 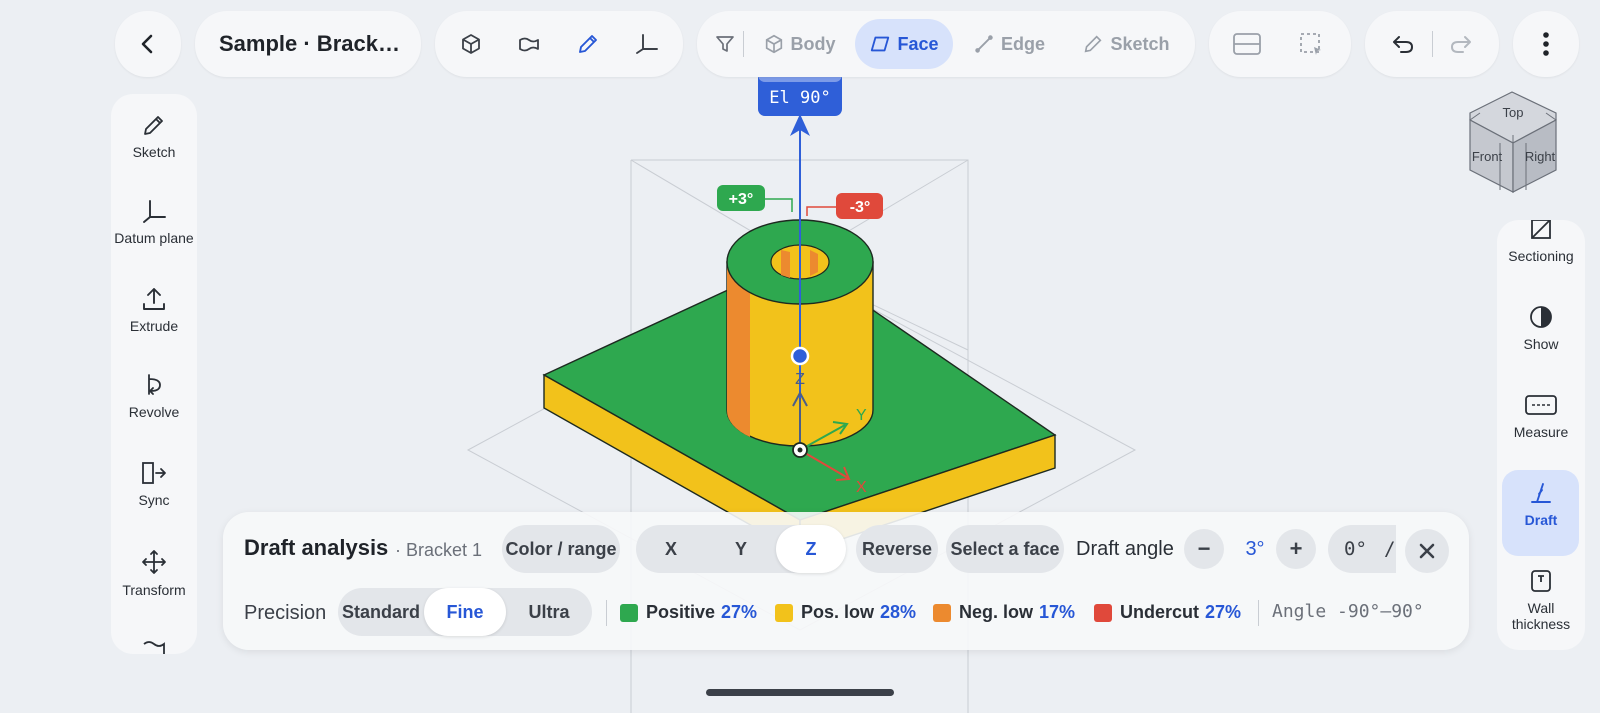 I want to click on sketch-mode-button, so click(x=588, y=44).